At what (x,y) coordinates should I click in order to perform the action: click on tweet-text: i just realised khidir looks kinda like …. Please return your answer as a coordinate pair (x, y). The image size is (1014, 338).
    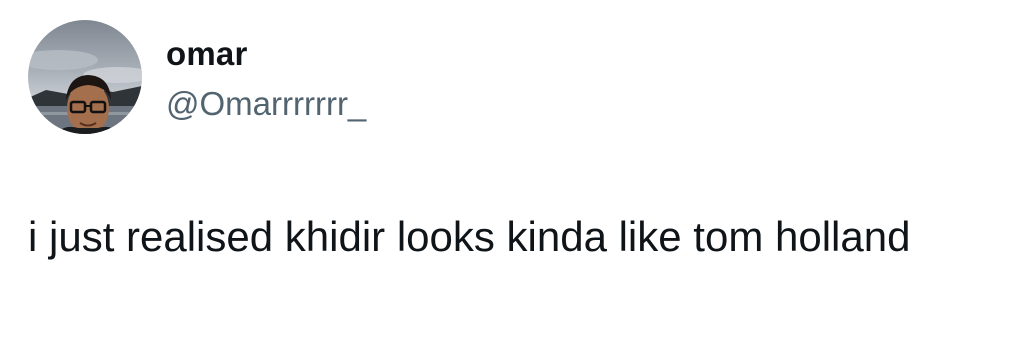
    Looking at the image, I should click on (469, 236).